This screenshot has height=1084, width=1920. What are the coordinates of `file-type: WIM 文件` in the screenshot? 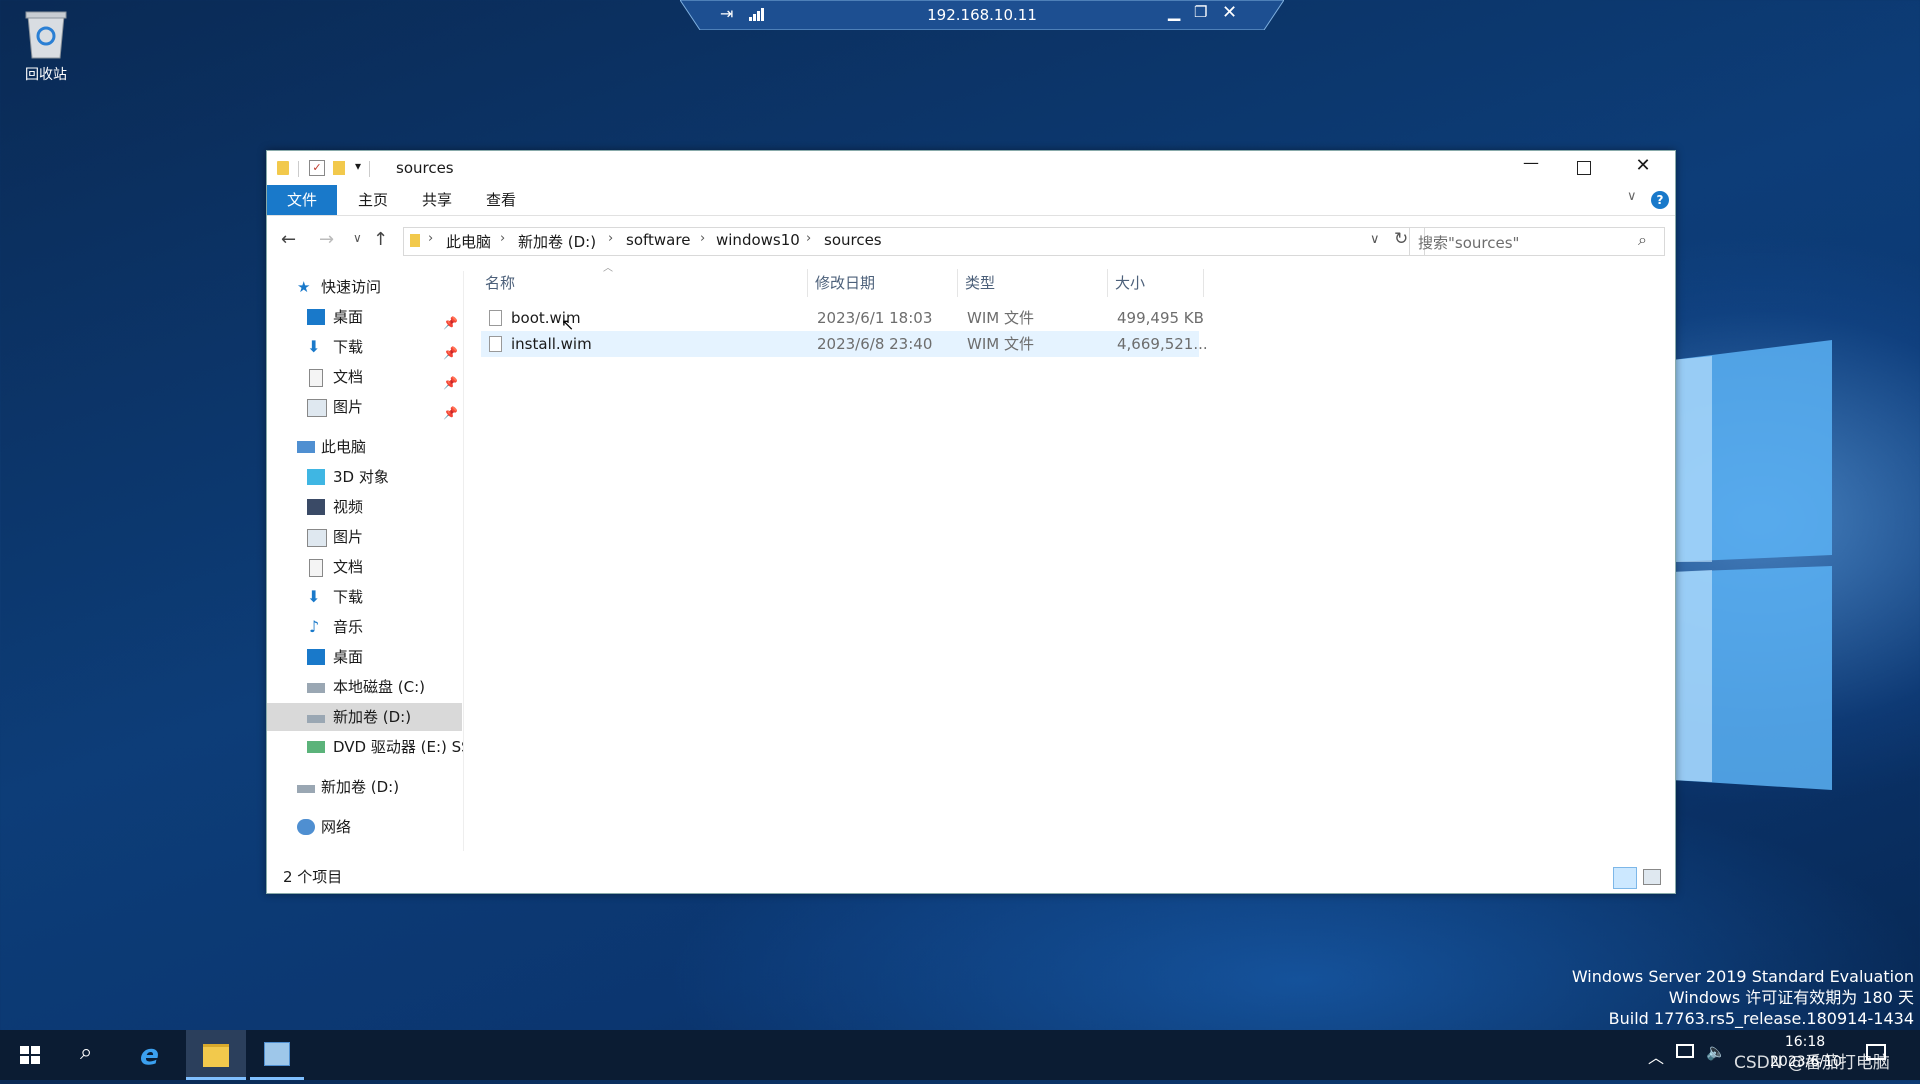 It's located at (1000, 318).